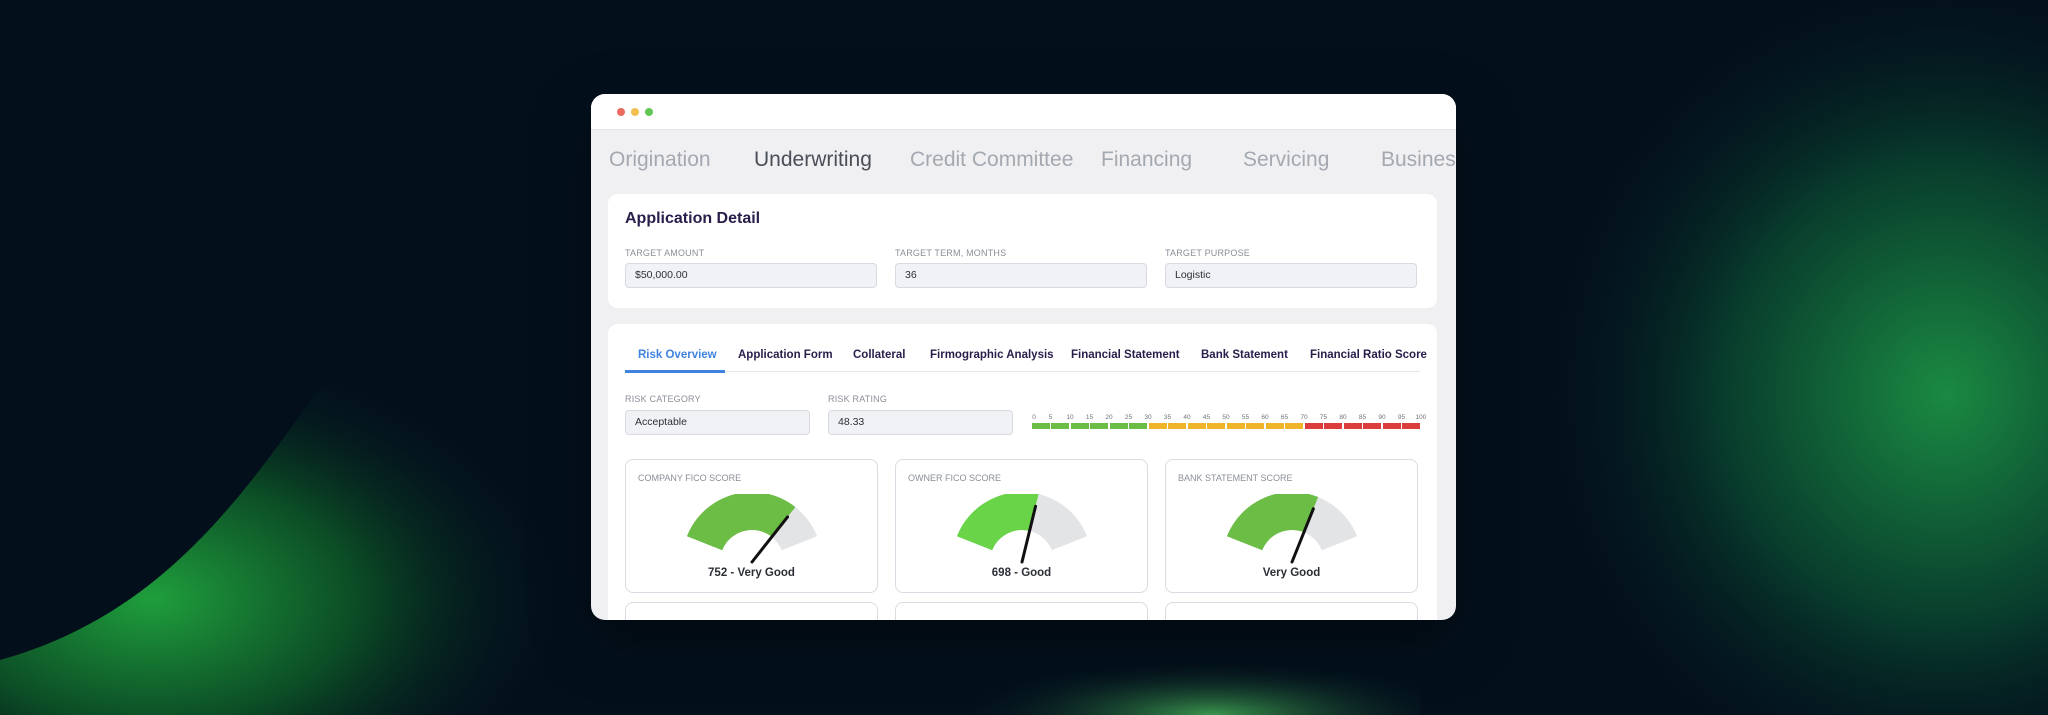  I want to click on tab-collateral: Collateral, so click(879, 355).